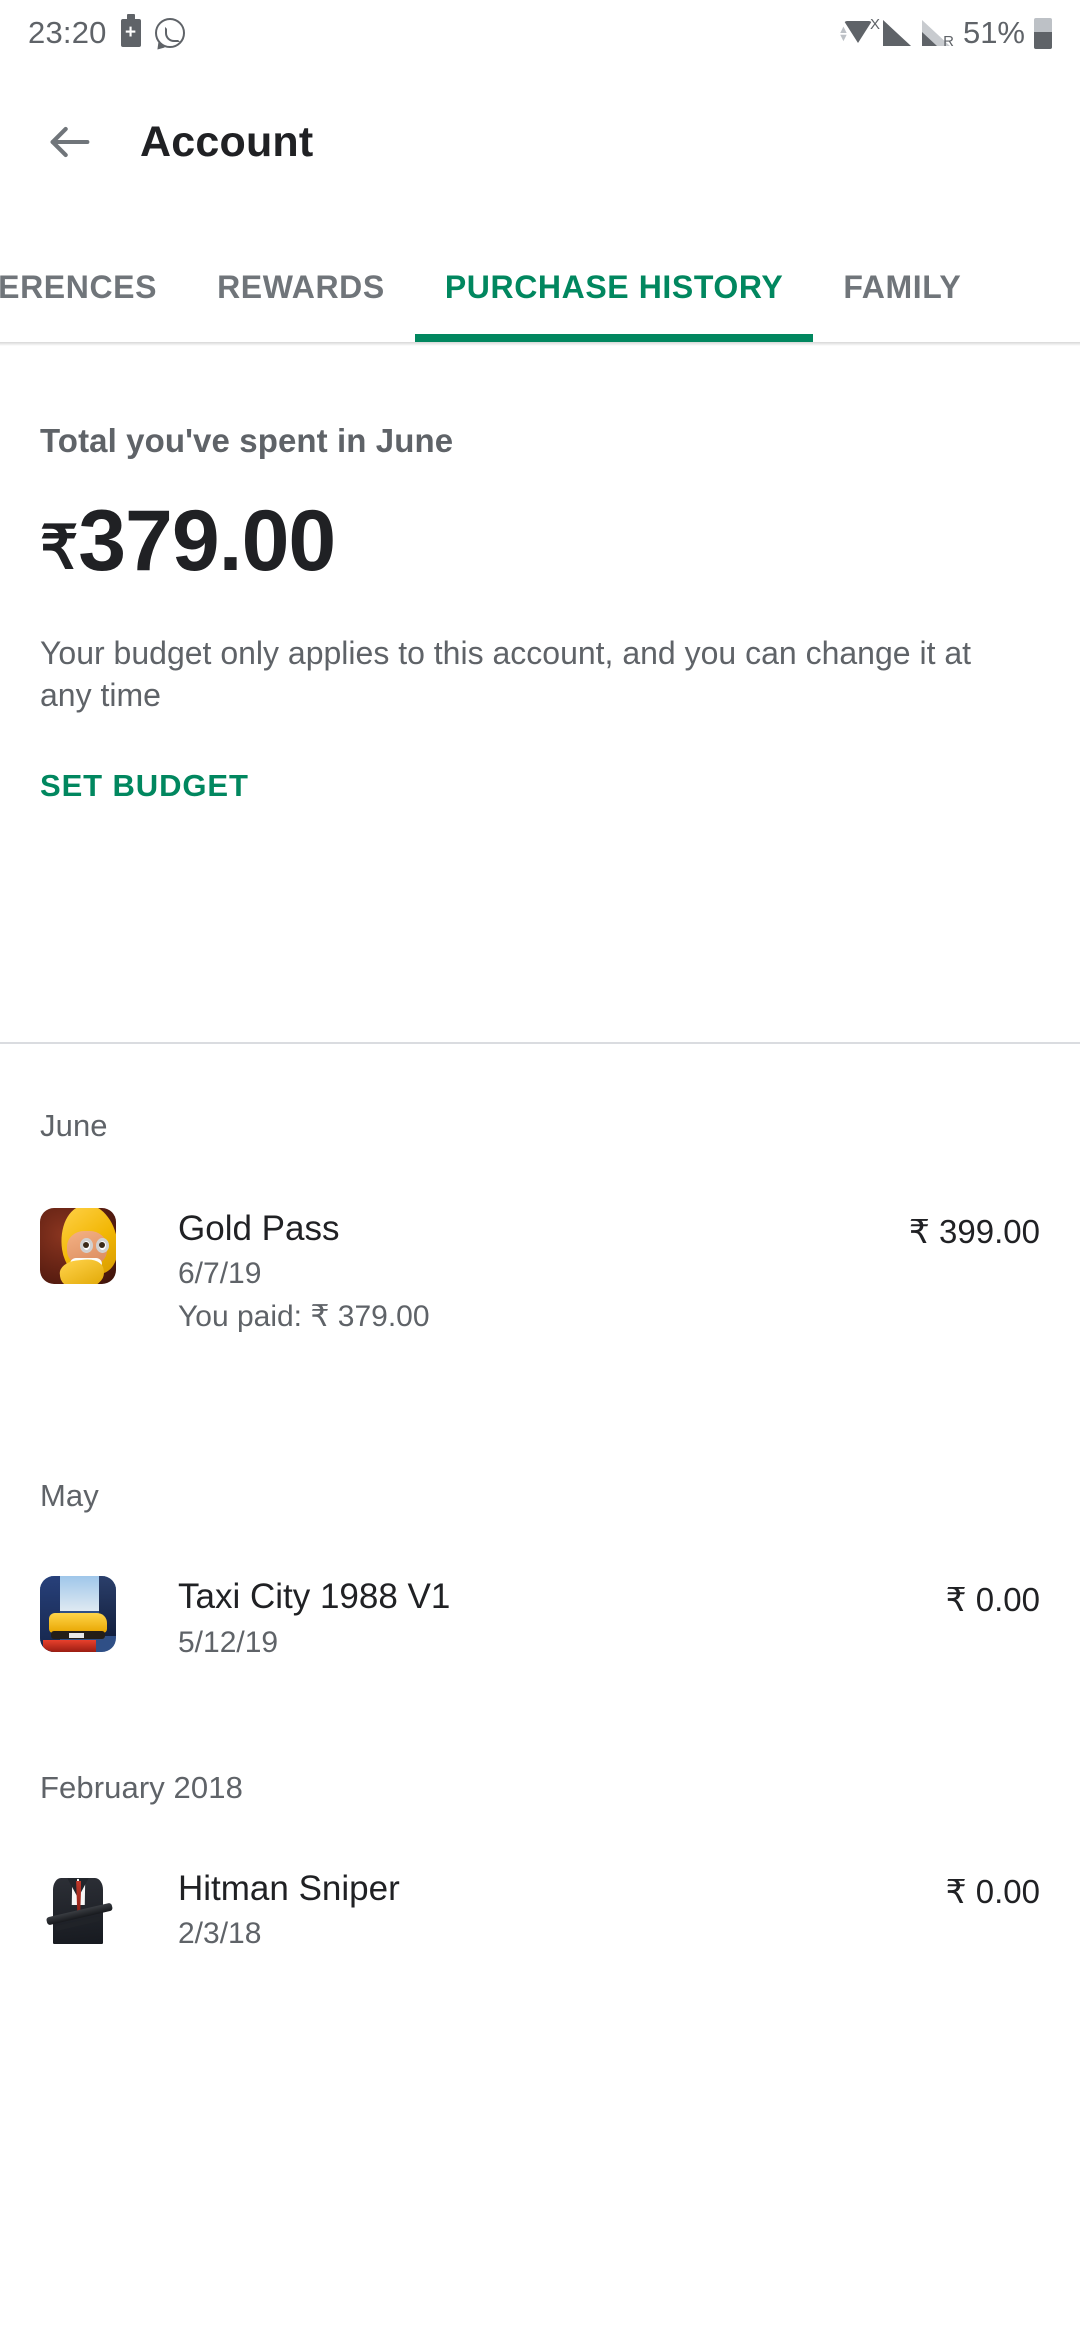  I want to click on month-header-may: May, so click(69, 1496).